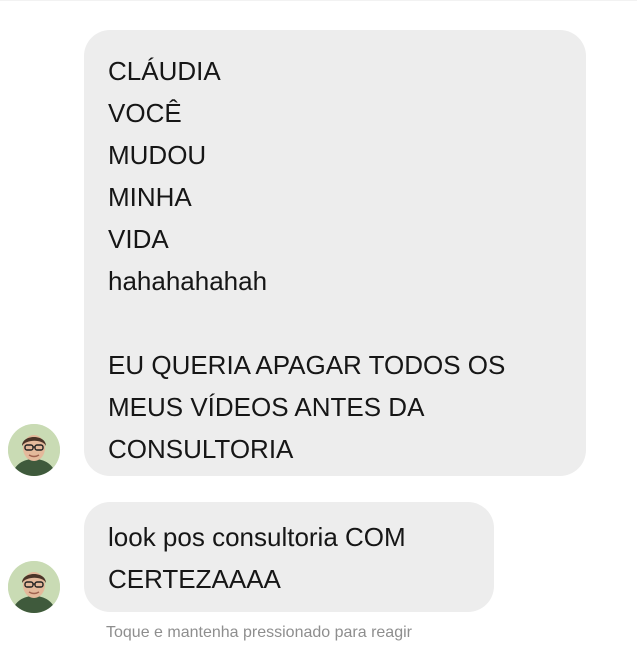 Image resolution: width=637 pixels, height=648 pixels. Describe the element at coordinates (194, 579) in the screenshot. I see `message-line: CERTEZAAAA` at that location.